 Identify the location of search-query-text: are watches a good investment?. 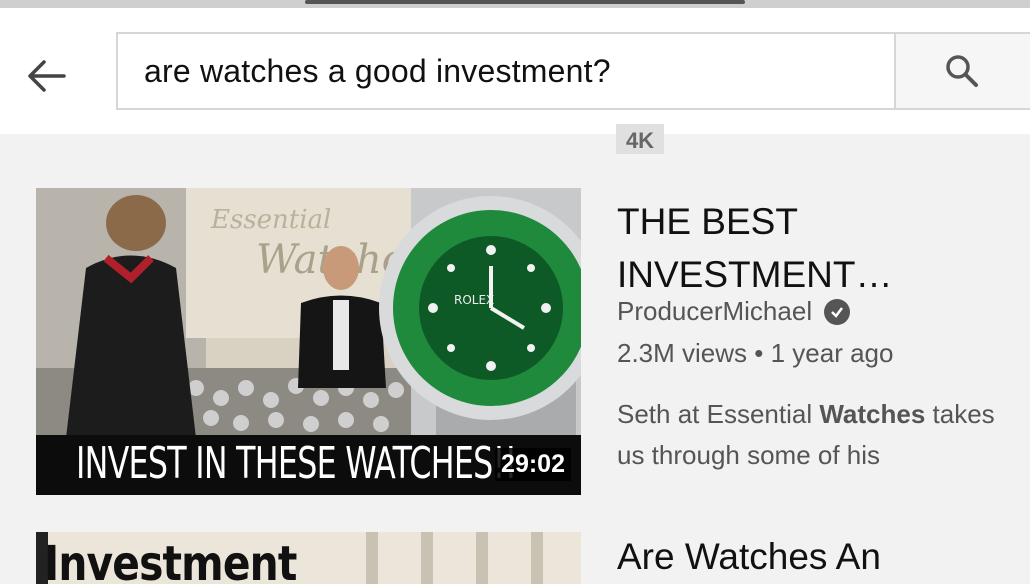
(377, 70).